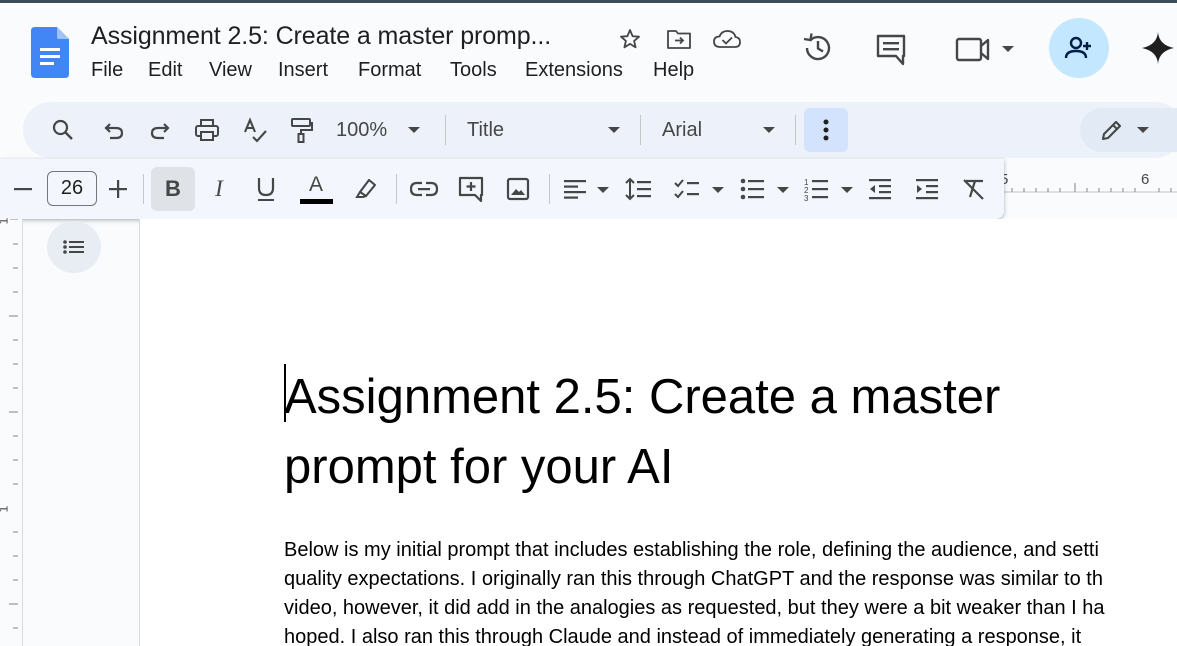 The image size is (1177, 646). I want to click on spelling-check-icon, so click(255, 130).